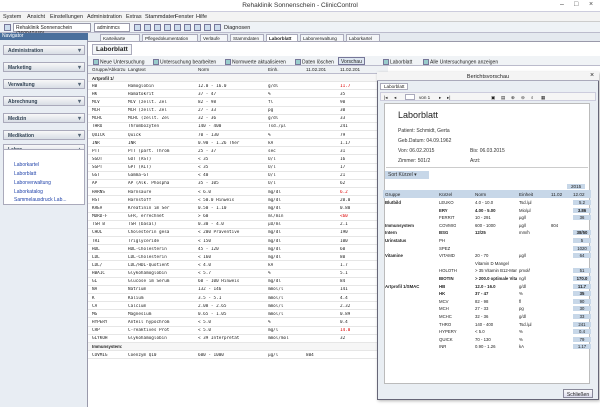 This screenshot has height=407, width=600. I want to click on table-row: HYPERY Anteil hypochrom < 5.0% 0.4, so click(238, 323).